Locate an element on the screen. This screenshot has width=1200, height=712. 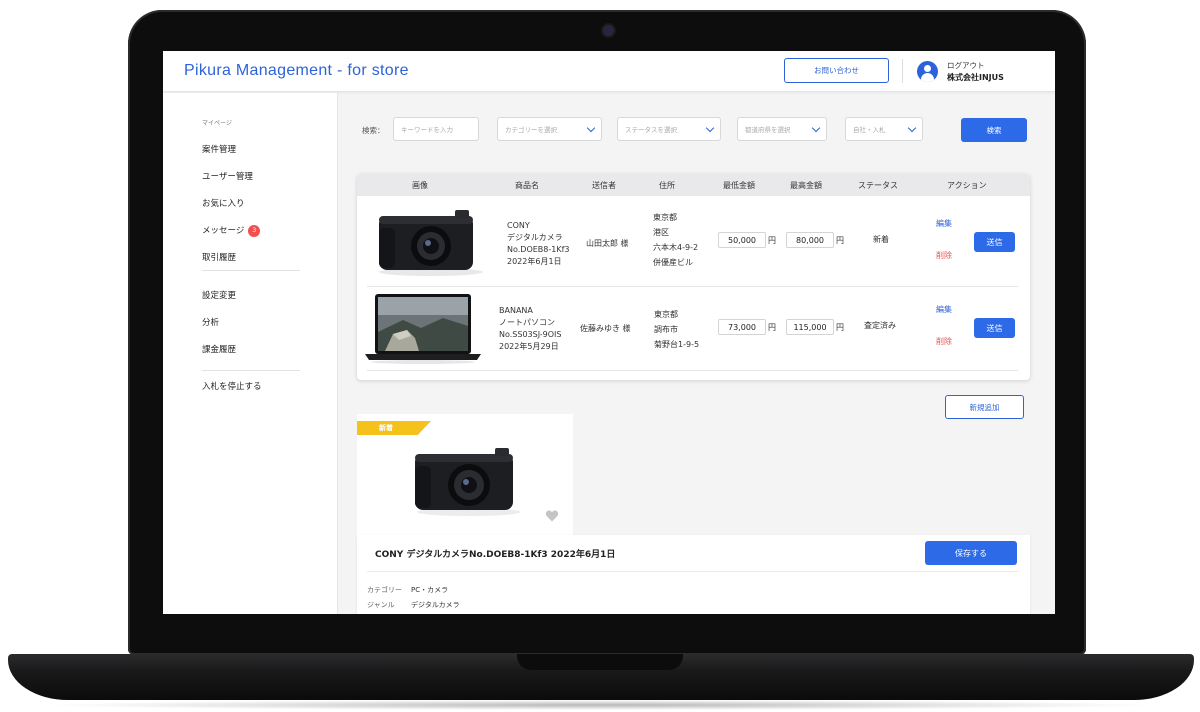
status-text: 新着 is located at coordinates (881, 239).